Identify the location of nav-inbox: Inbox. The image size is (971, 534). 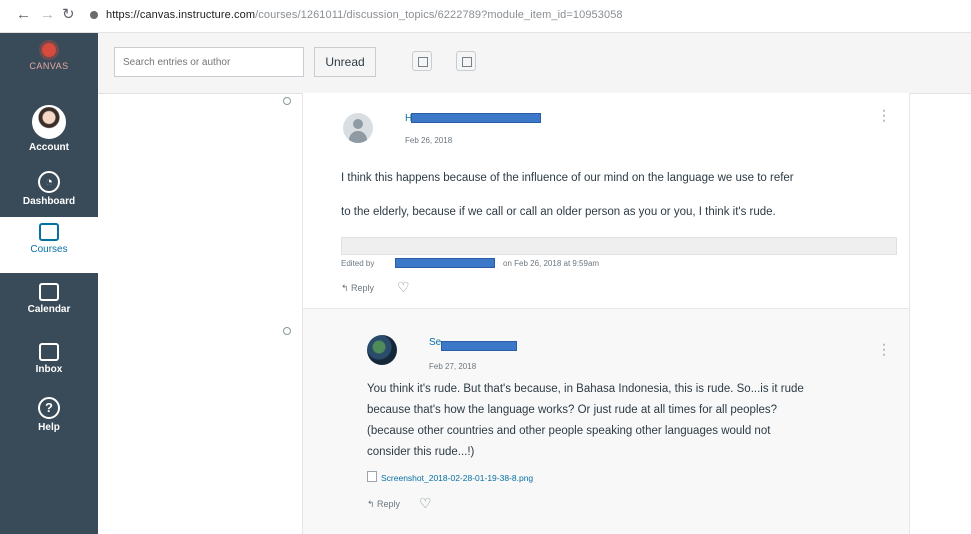
(49, 359).